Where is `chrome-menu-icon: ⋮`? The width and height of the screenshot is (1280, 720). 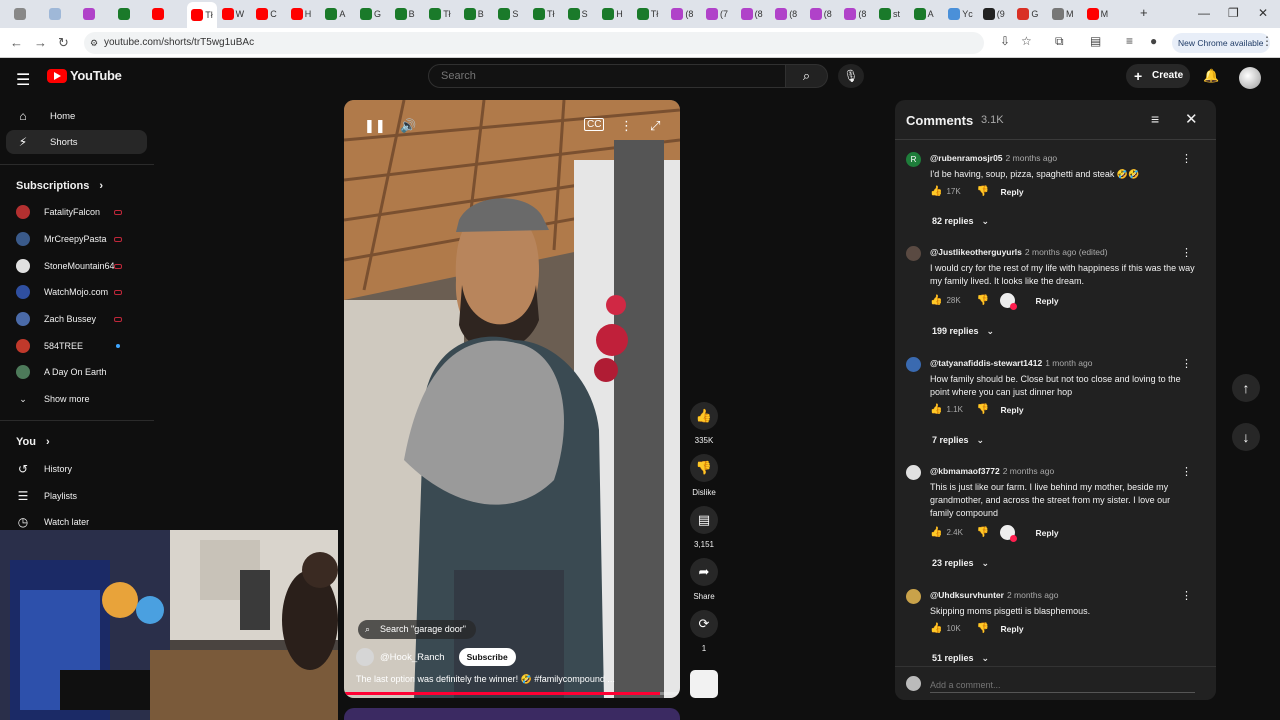
chrome-menu-icon: ⋮ is located at coordinates (1267, 41).